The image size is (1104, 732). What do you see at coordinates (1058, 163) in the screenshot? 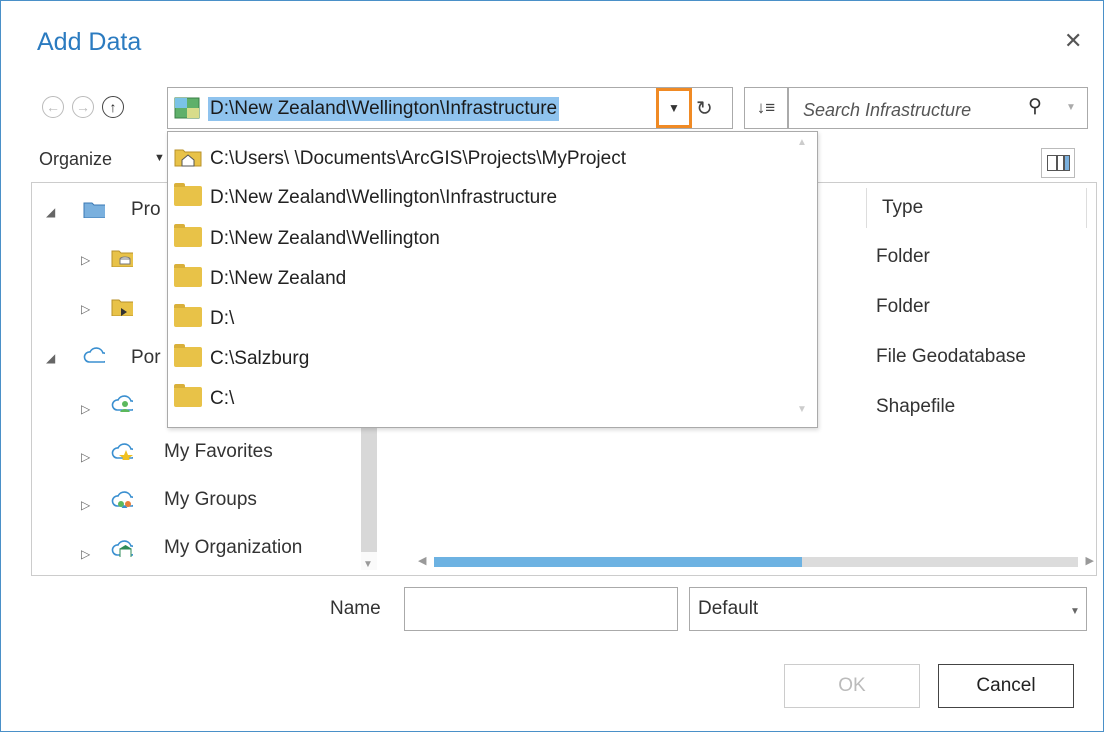
I see `view-options-button` at bounding box center [1058, 163].